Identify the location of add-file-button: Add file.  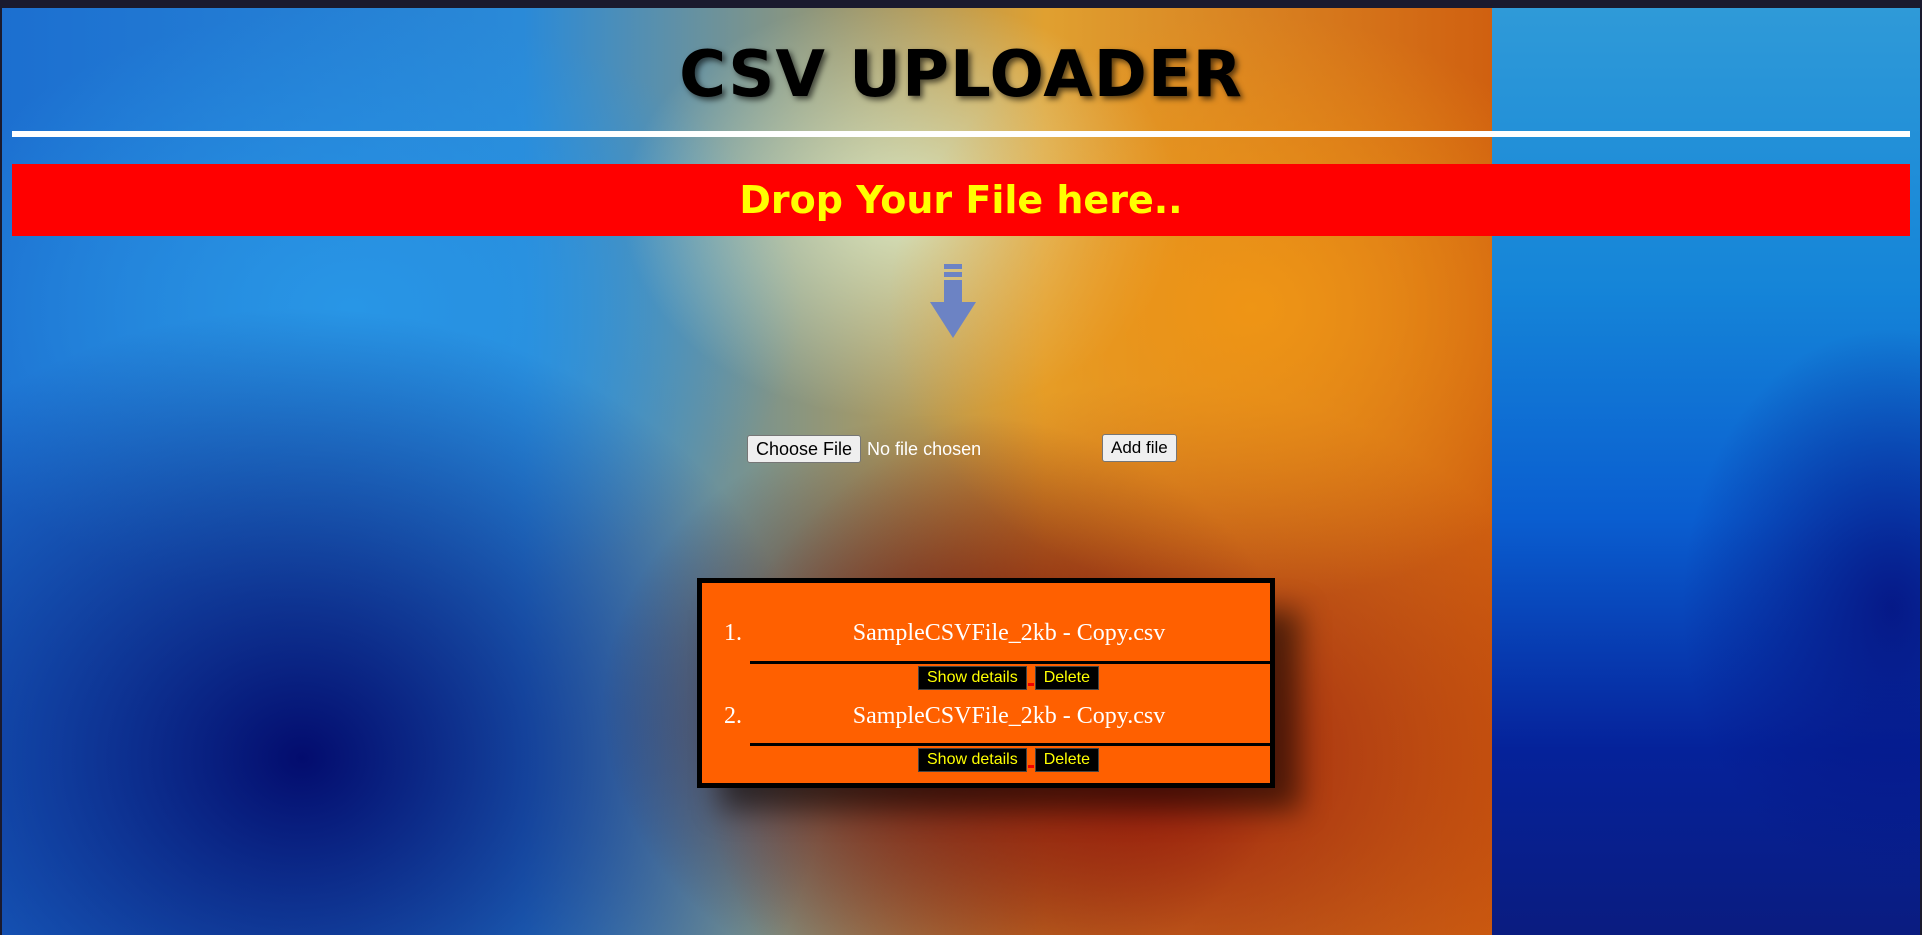
(1139, 448).